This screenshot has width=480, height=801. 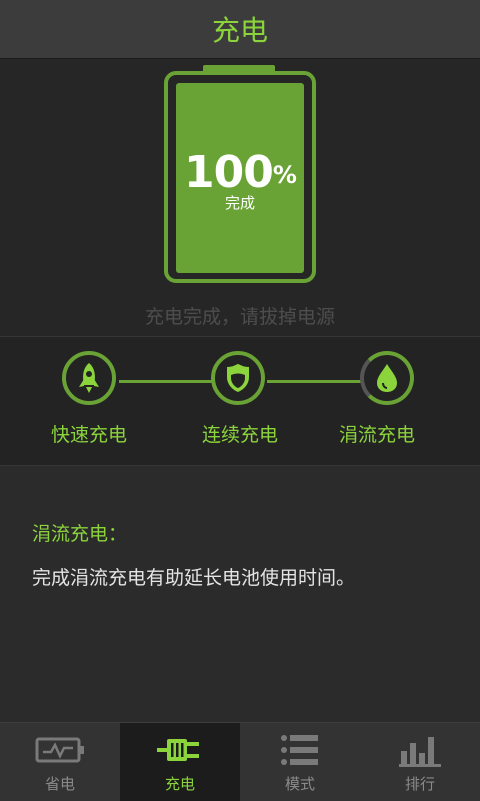 What do you see at coordinates (229, 172) in the screenshot?
I see `battery-percent-value: 100` at bounding box center [229, 172].